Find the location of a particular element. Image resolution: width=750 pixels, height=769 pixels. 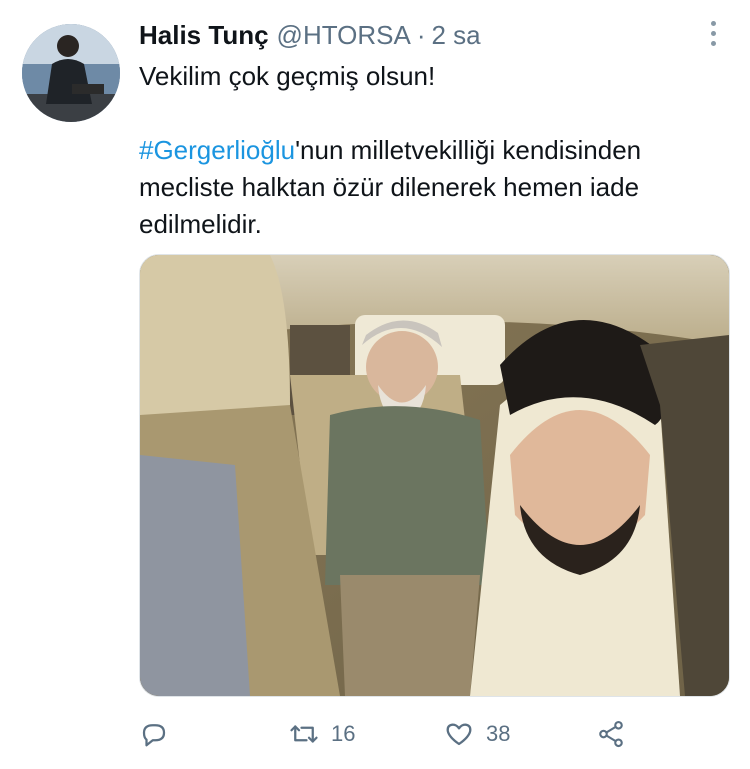

retweet-button: 16 is located at coordinates (322, 734).